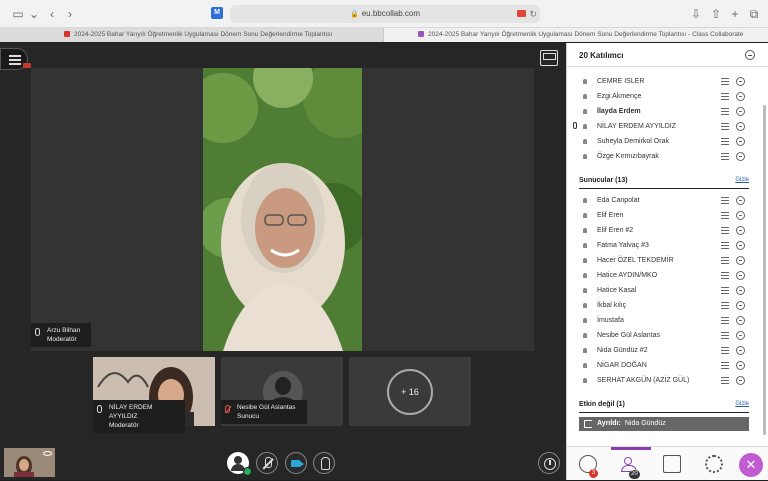 The image size is (768, 481). What do you see at coordinates (282, 209) in the screenshot?
I see `main-speaker-video` at bounding box center [282, 209].